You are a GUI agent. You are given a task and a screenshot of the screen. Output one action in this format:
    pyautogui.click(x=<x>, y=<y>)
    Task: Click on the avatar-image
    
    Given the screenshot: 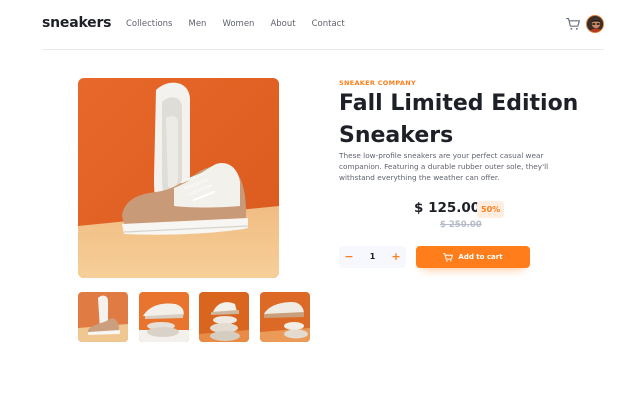 What is the action you would take?
    pyautogui.click(x=595, y=24)
    